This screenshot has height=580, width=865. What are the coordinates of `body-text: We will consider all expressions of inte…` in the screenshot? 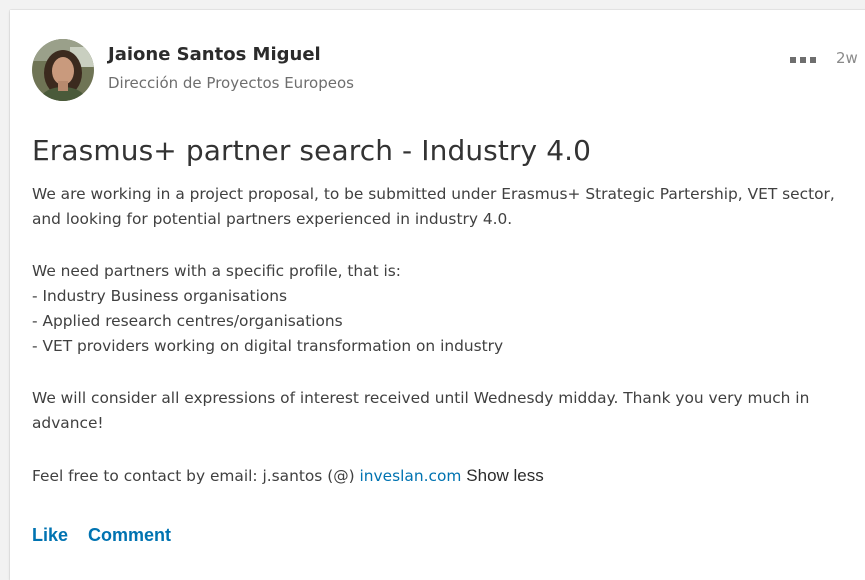 It's located at (421, 398).